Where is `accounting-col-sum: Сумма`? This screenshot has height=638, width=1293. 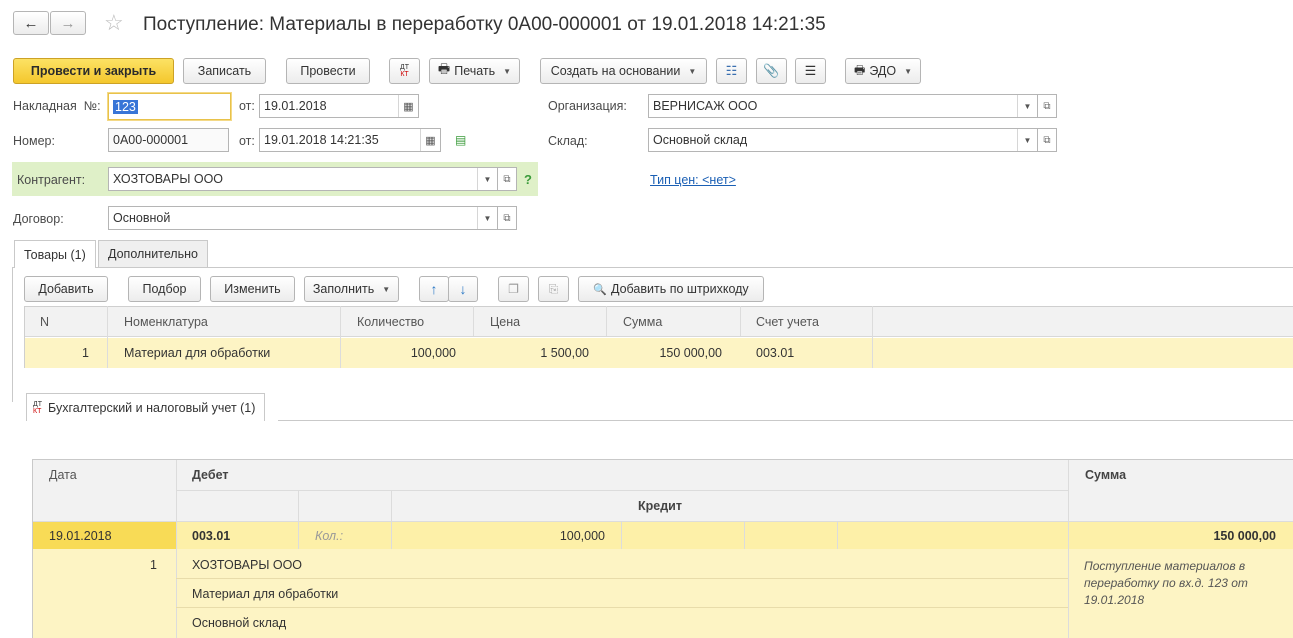
accounting-col-sum: Сумма is located at coordinates (1105, 475).